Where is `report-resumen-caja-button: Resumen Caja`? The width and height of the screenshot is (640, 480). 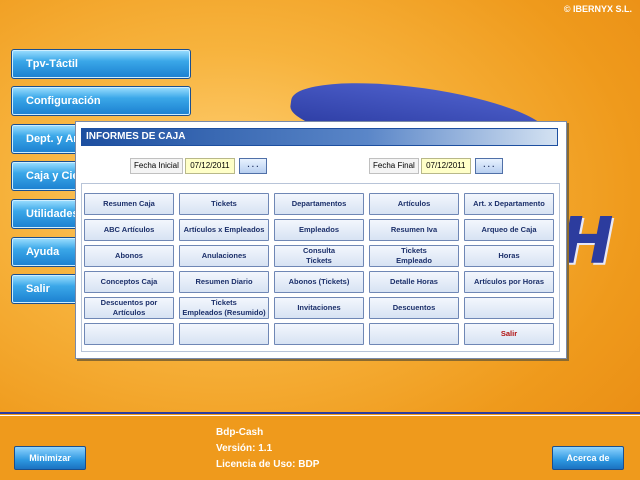 report-resumen-caja-button: Resumen Caja is located at coordinates (129, 204).